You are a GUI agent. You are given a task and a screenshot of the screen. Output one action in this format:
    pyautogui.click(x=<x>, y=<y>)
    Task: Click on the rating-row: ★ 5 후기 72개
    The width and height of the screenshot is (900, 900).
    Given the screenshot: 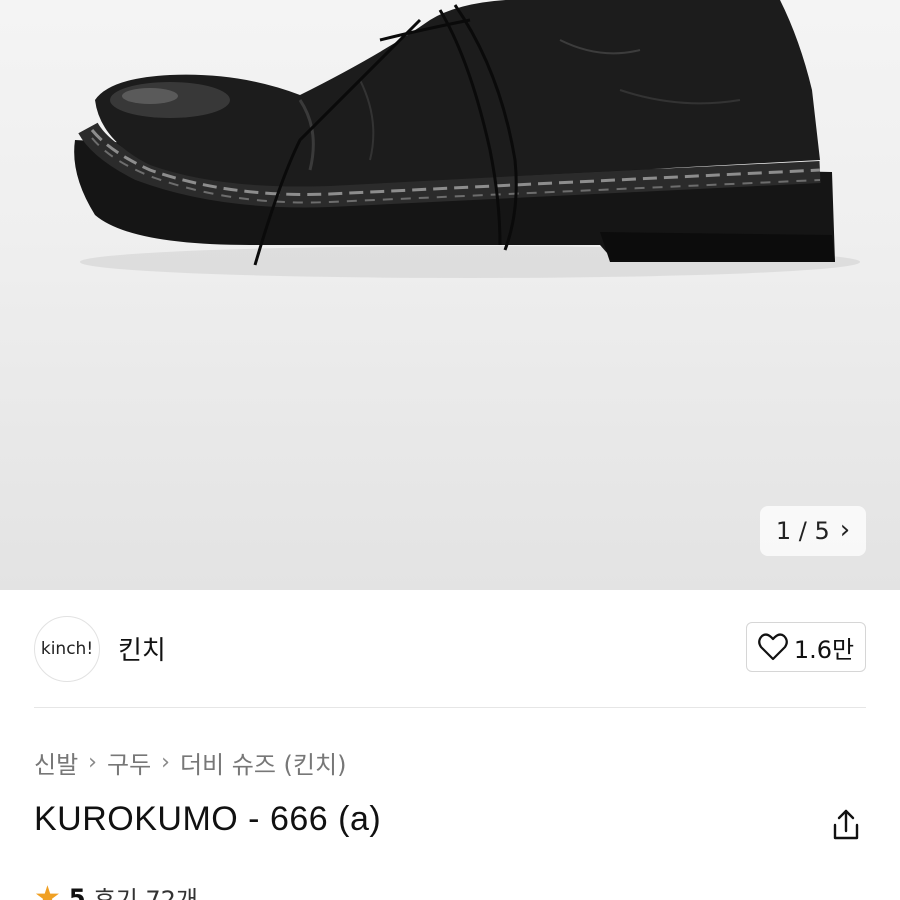 What is the action you would take?
    pyautogui.click(x=116, y=890)
    